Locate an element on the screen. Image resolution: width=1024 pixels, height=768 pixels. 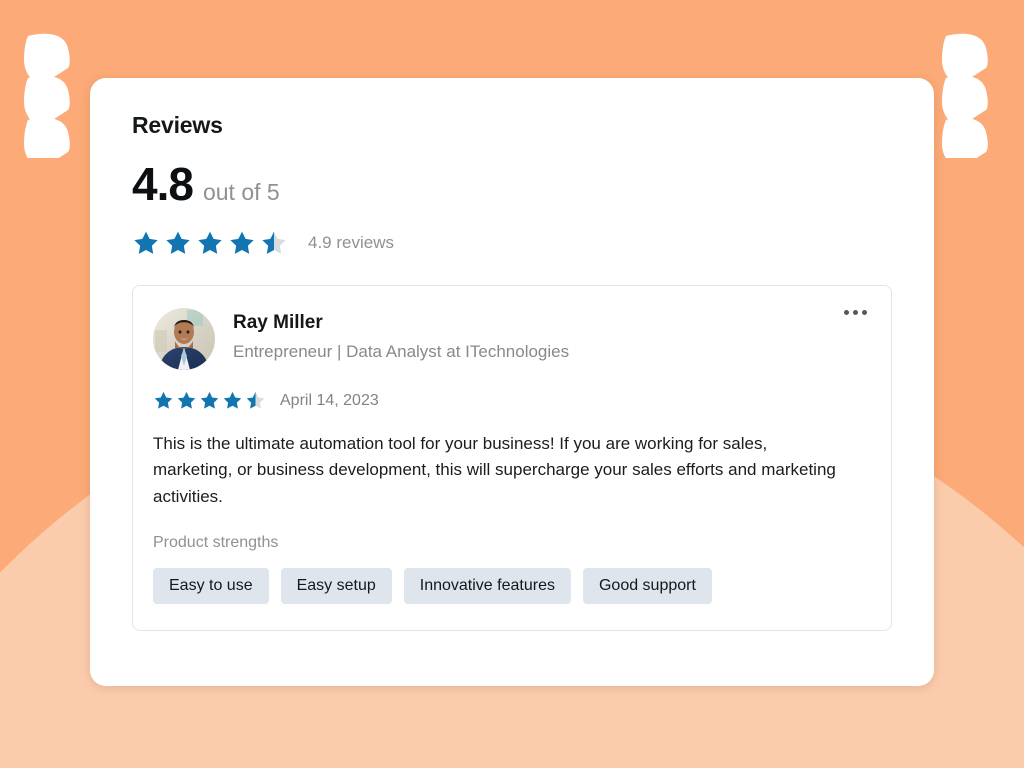
ribbon-logo-mark-left-icon is located at coordinates (47, 95).